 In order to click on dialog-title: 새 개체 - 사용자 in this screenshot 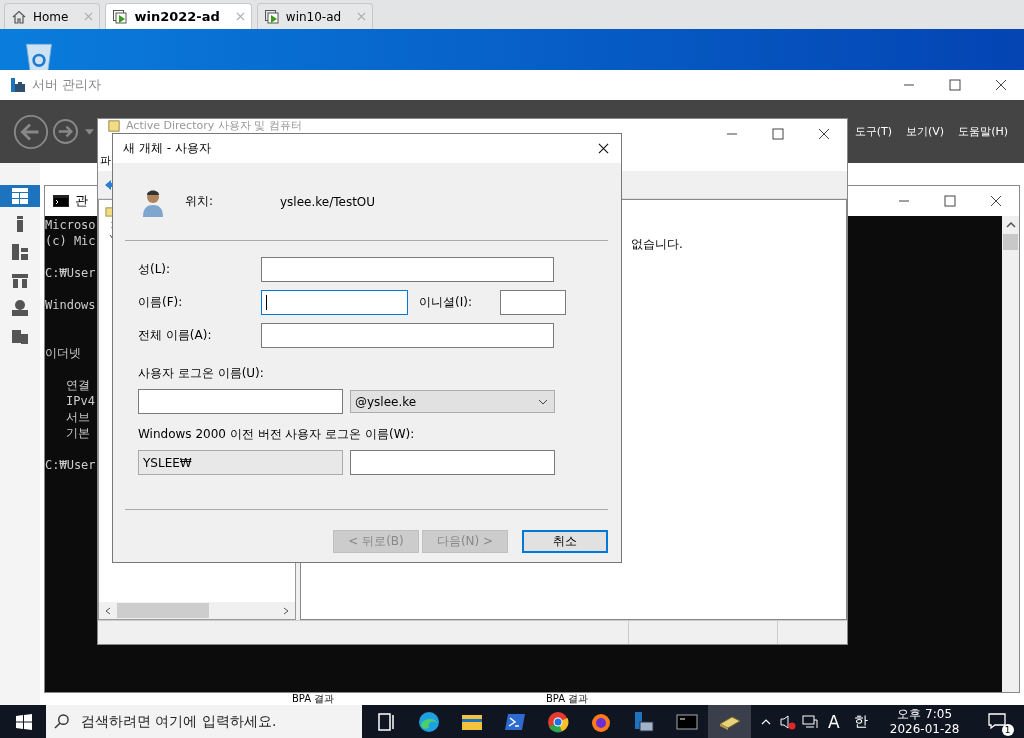, I will do `click(167, 148)`.